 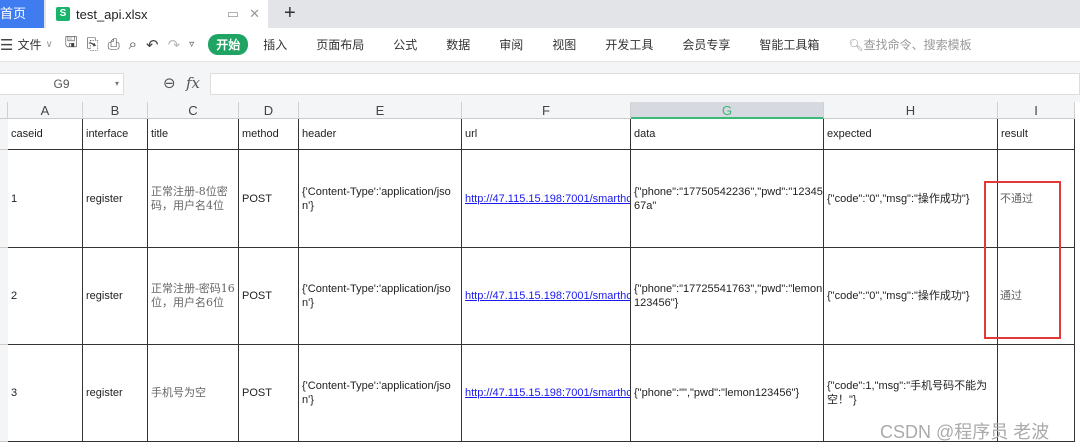 I want to click on file-menu: 文件, so click(x=29, y=44).